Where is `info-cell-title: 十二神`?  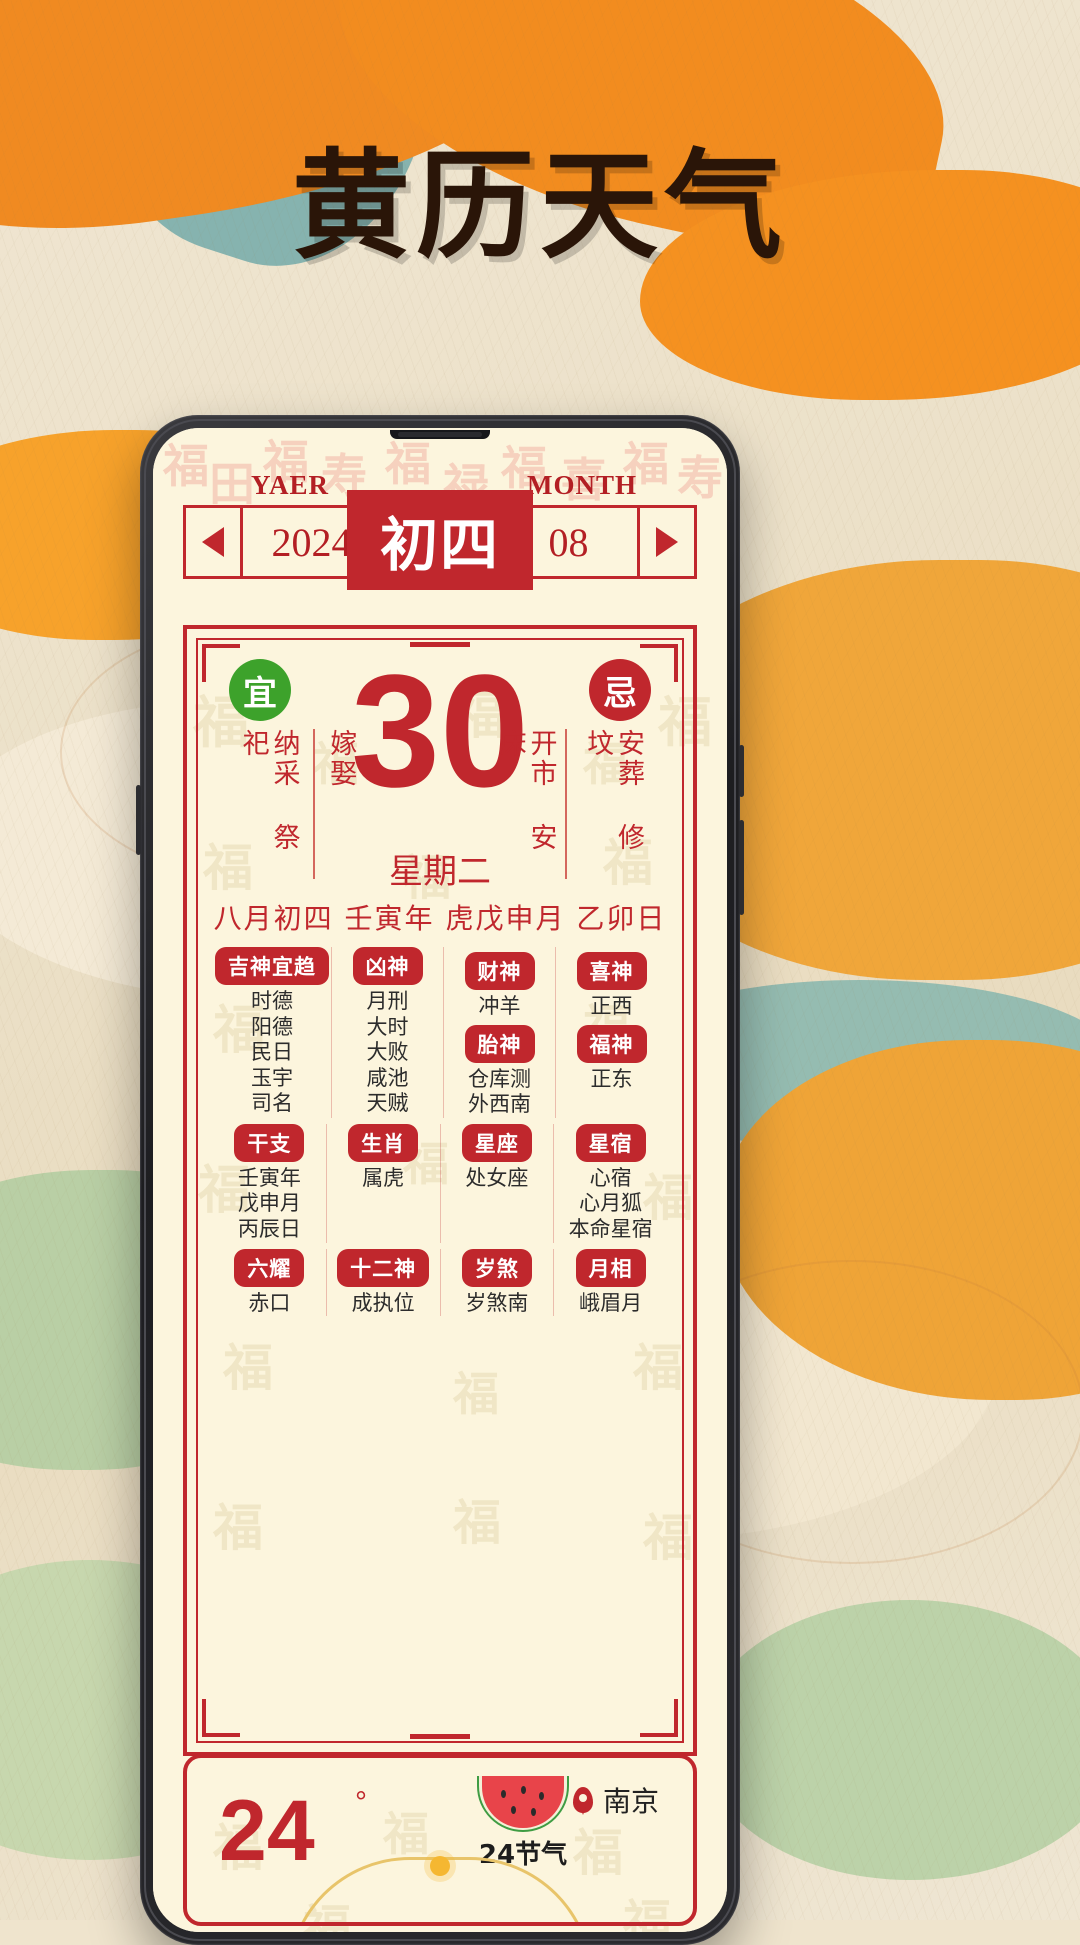
info-cell-title: 十二神 is located at coordinates (383, 1267).